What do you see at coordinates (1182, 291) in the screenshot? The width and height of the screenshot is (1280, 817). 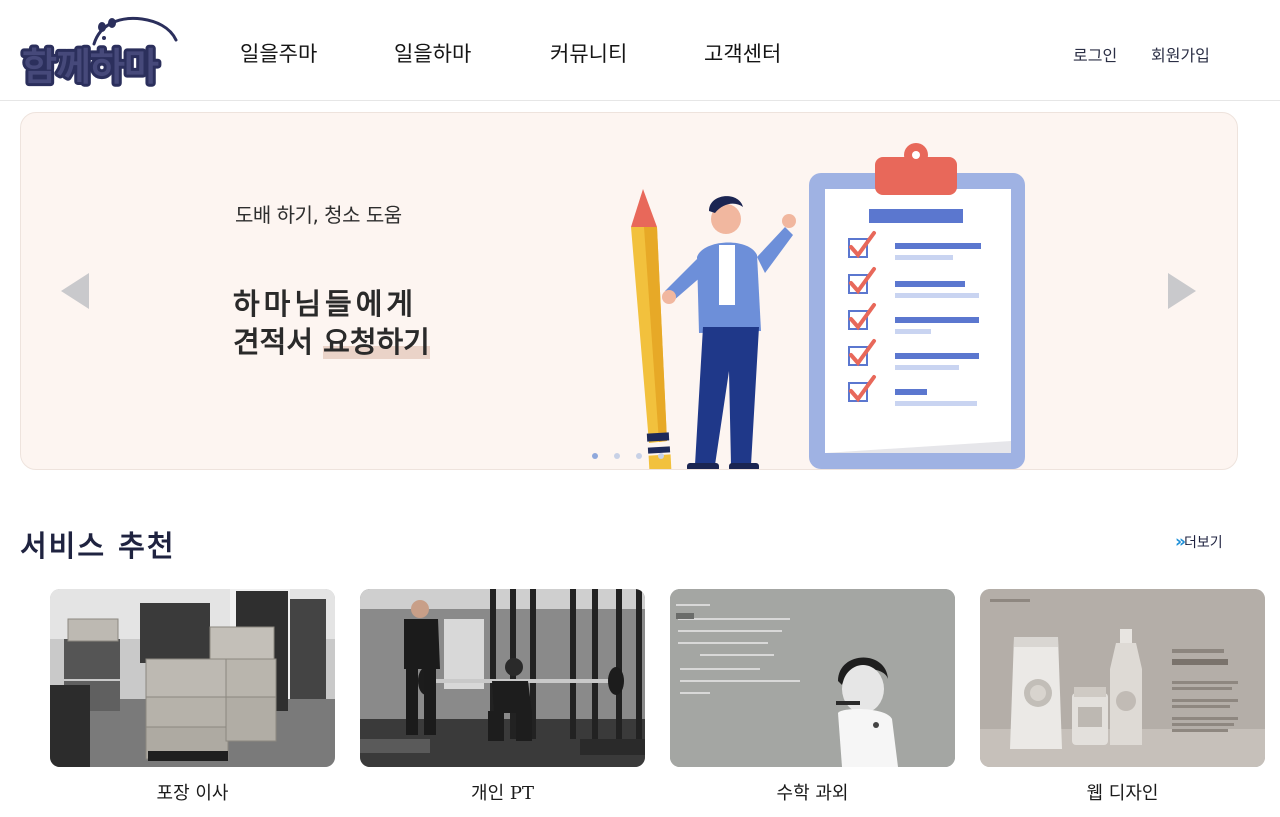 I see `banner-next-arrow` at bounding box center [1182, 291].